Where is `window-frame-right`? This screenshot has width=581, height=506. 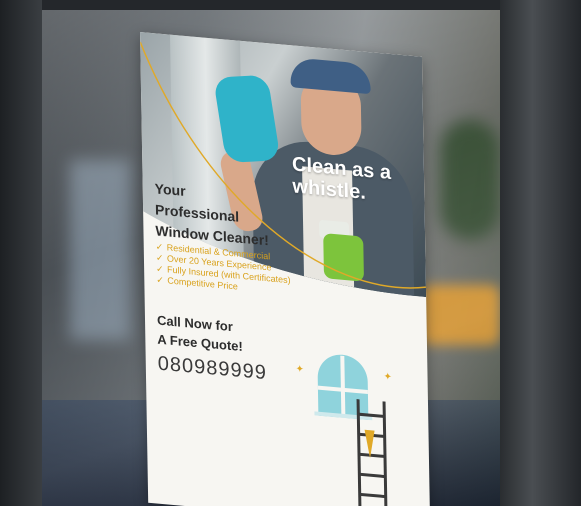
window-frame-right is located at coordinates (540, 253).